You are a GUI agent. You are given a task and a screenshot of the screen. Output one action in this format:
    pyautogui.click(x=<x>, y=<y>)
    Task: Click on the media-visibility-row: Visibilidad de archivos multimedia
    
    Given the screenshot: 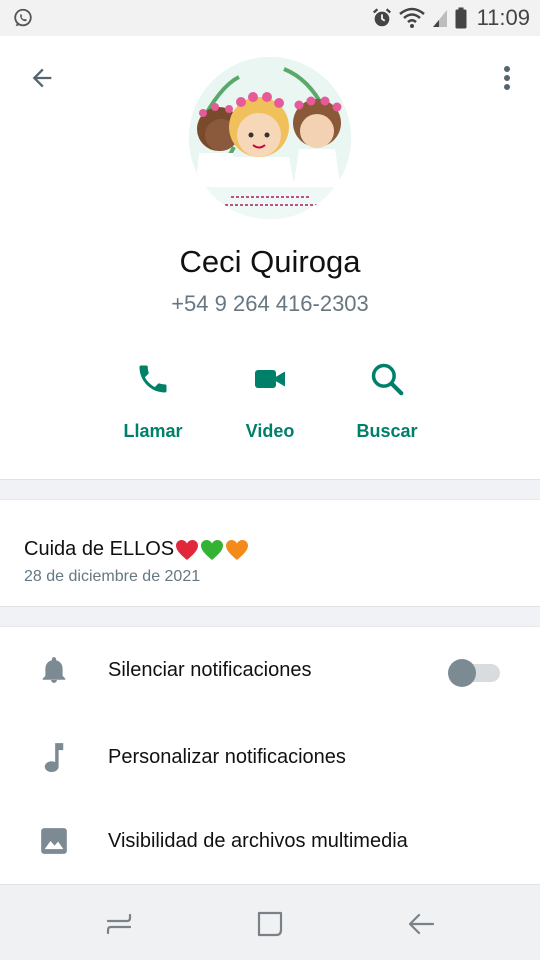 What is the action you would take?
    pyautogui.click(x=270, y=841)
    